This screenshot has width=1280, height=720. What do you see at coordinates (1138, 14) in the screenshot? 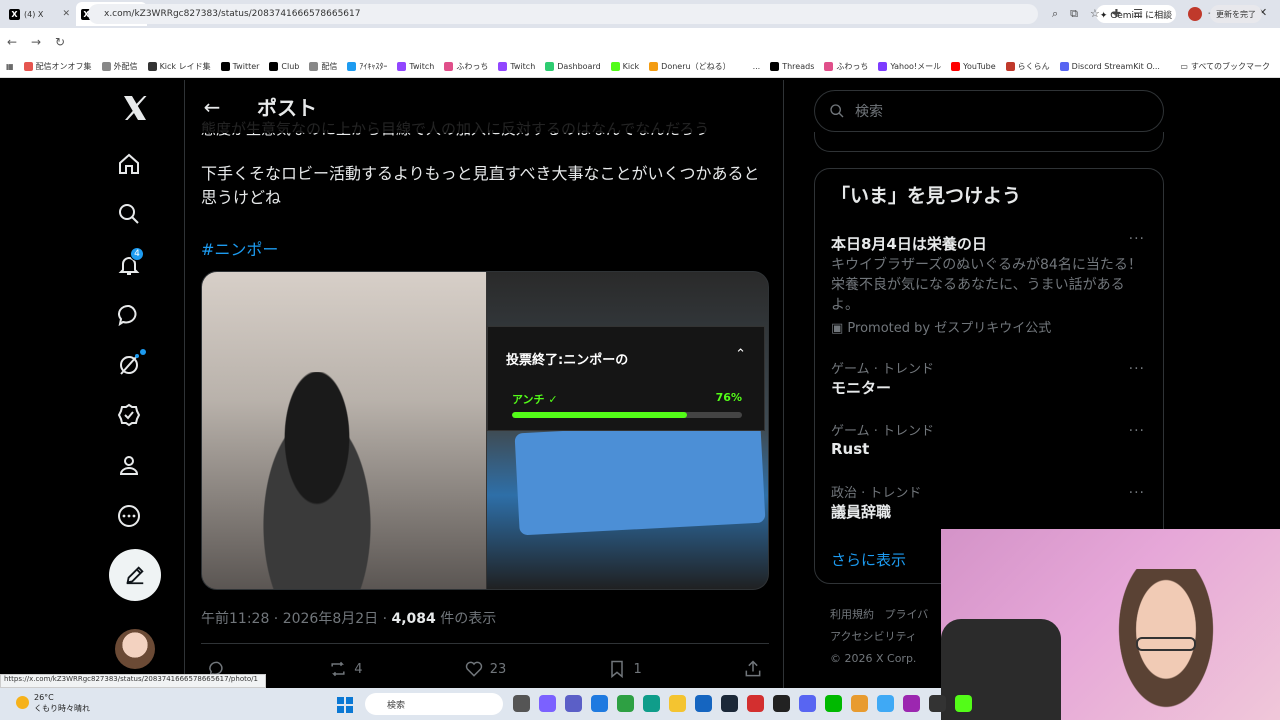
I see `menu-list-icon: ☰` at bounding box center [1138, 14].